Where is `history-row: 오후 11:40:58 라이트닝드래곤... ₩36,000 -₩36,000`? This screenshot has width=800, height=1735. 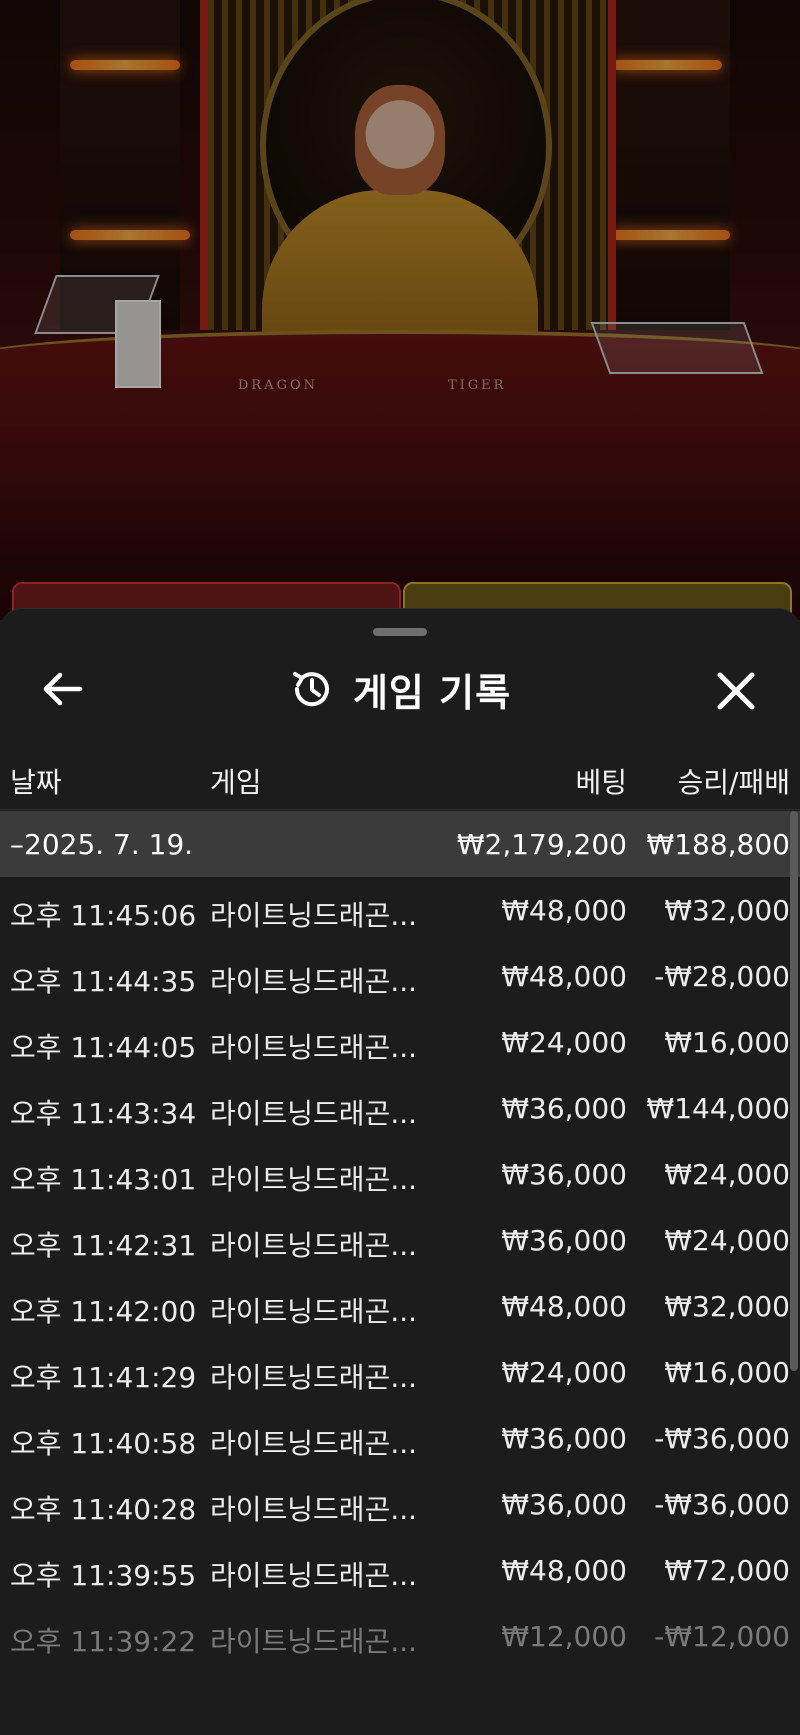
history-row: 오후 11:40:58 라이트닝드래곤... ₩36,000 -₩36,000 is located at coordinates (400, 1438).